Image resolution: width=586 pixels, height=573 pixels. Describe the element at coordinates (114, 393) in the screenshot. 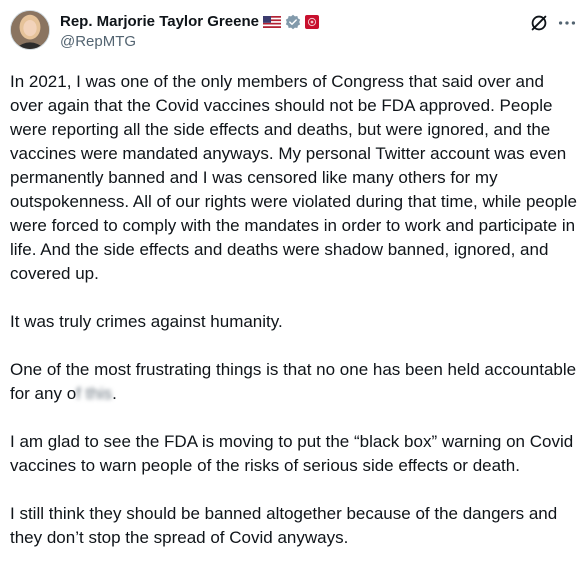

I see `tweet-paragraph-end: .` at that location.